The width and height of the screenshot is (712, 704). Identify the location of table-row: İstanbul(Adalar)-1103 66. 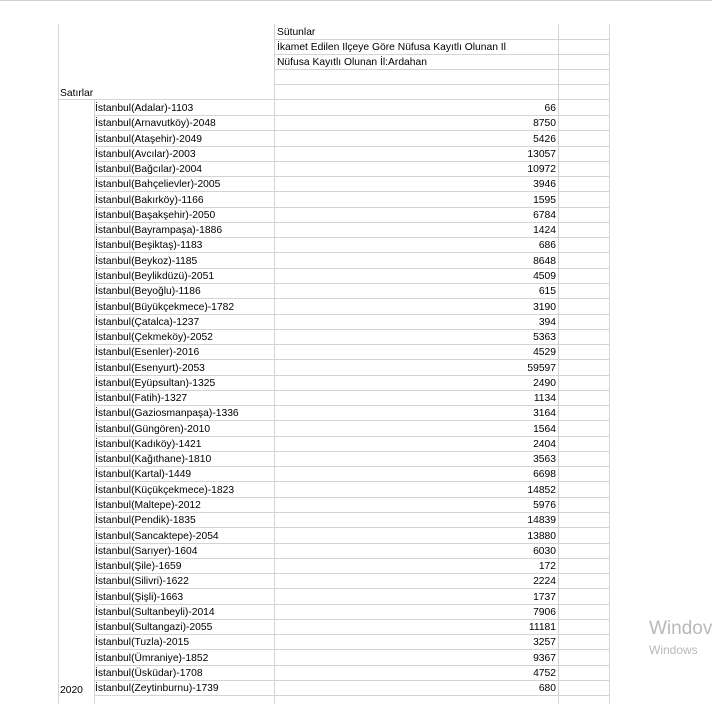
(334, 108).